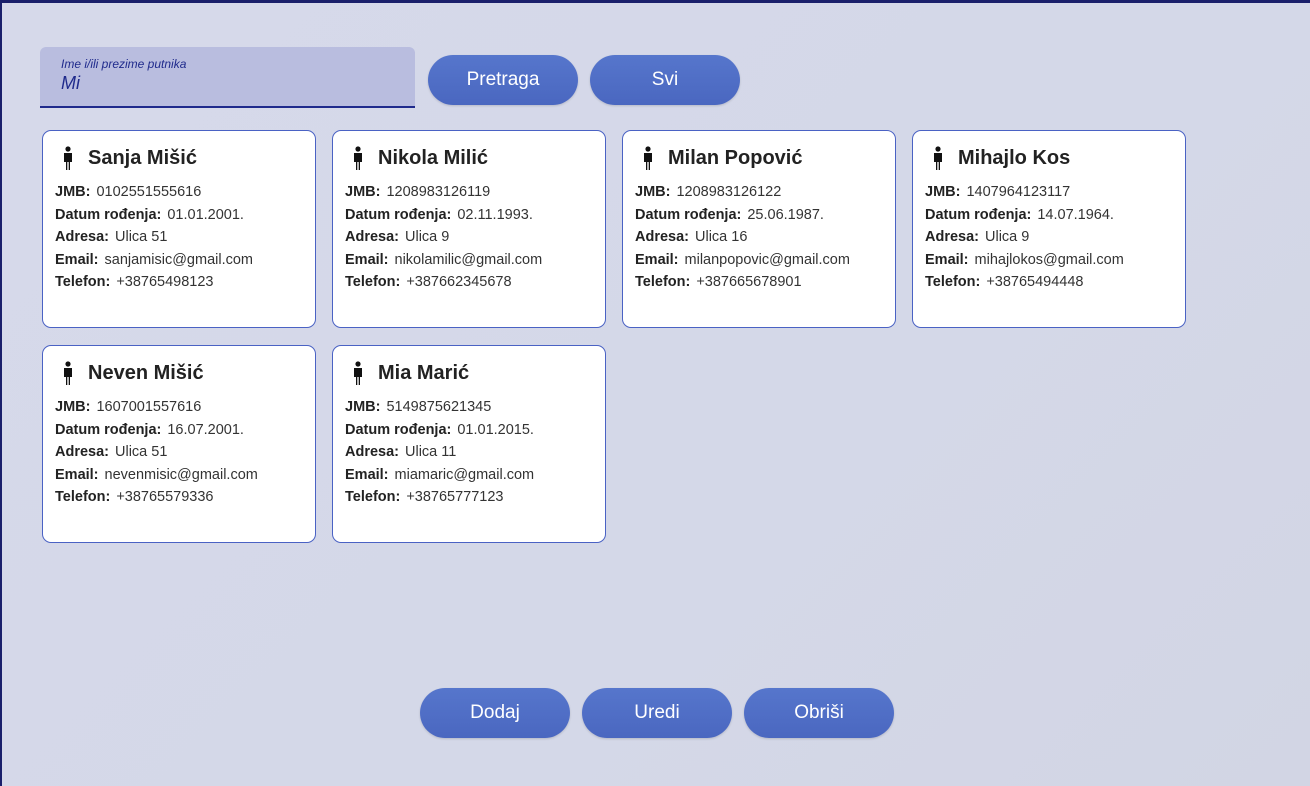  I want to click on email-row: Email: nevenmisic@gmail.com, so click(156, 474).